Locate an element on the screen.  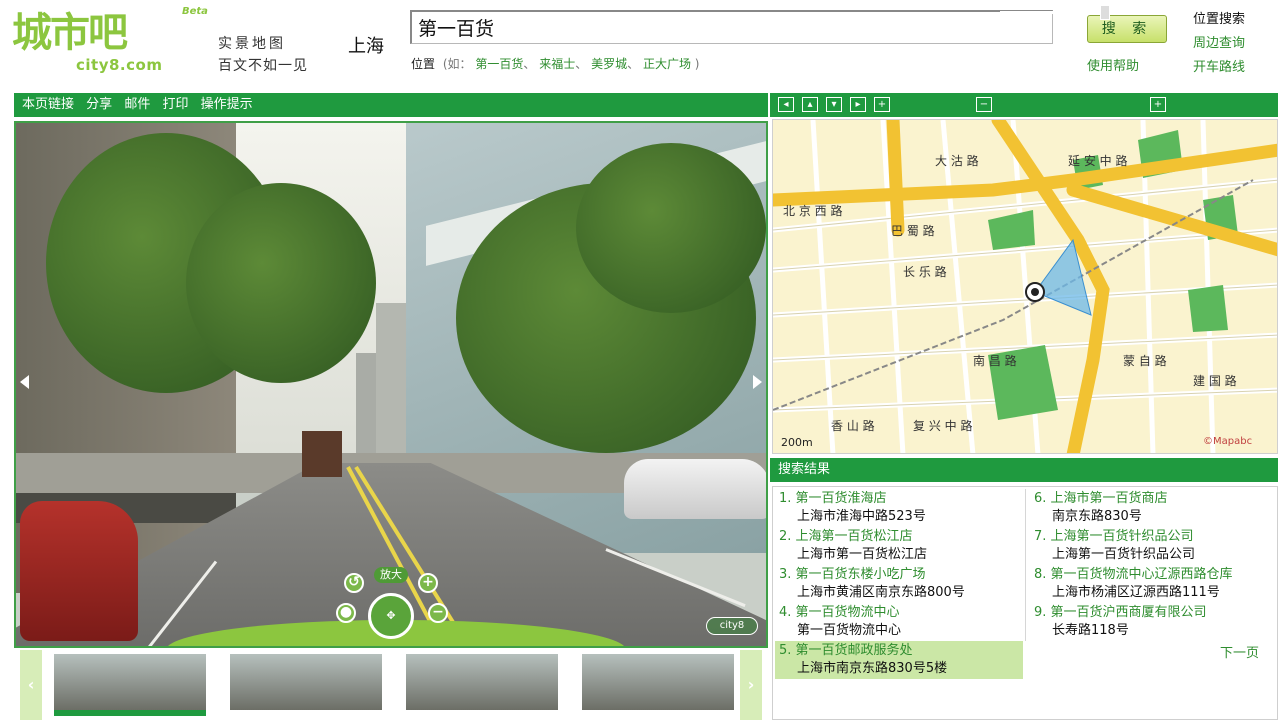
map-road-label: 延 安 中 路 is located at coordinates (1097, 160).